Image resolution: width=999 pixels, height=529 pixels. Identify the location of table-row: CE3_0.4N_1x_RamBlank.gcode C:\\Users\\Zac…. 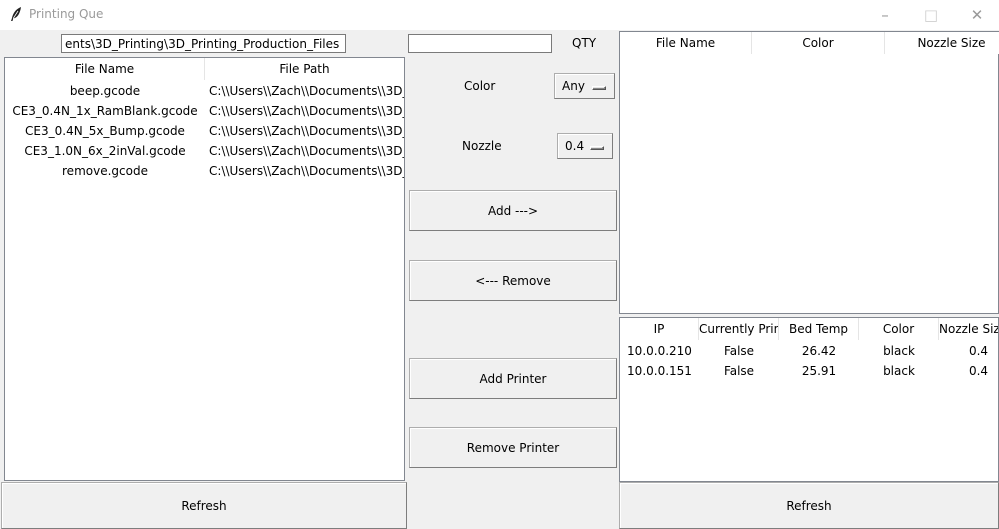
(204, 111).